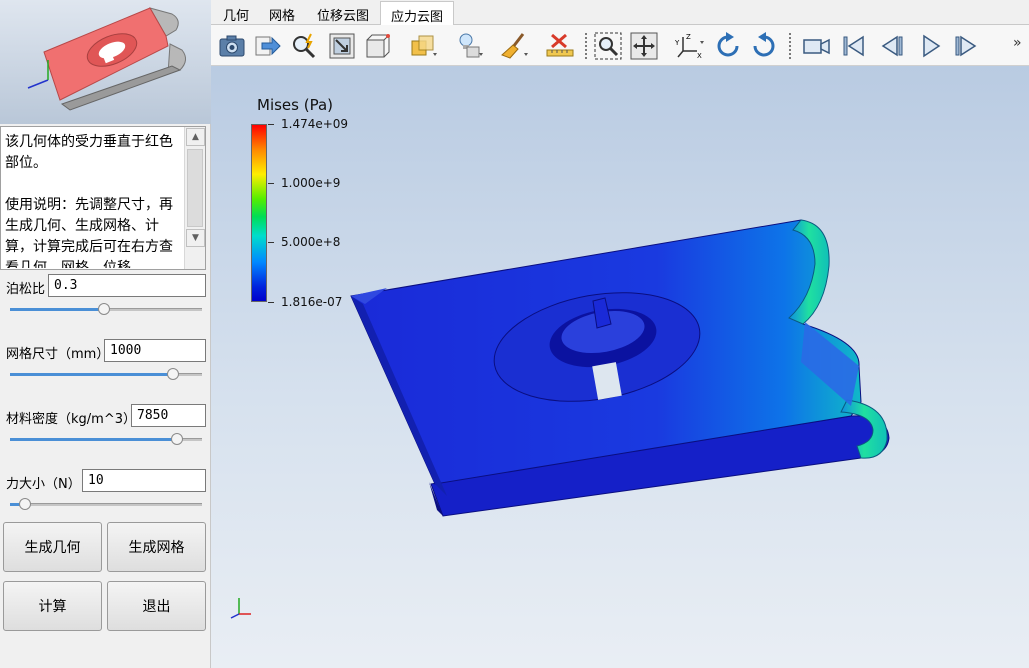 The height and width of the screenshot is (668, 1029). What do you see at coordinates (342, 46) in the screenshot?
I see `reset-camera-icon` at bounding box center [342, 46].